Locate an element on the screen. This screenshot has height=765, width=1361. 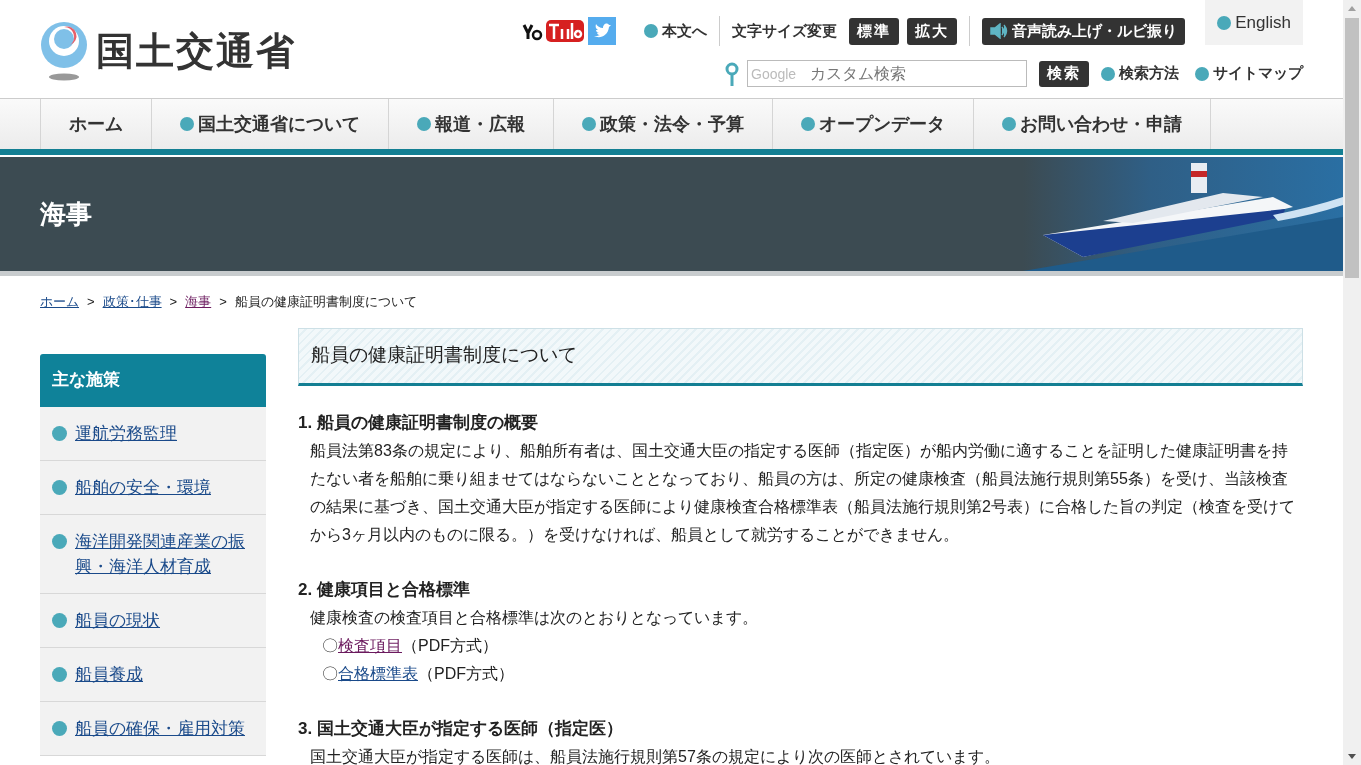
sidebar-item: 船員の現状 is located at coordinates (153, 620).